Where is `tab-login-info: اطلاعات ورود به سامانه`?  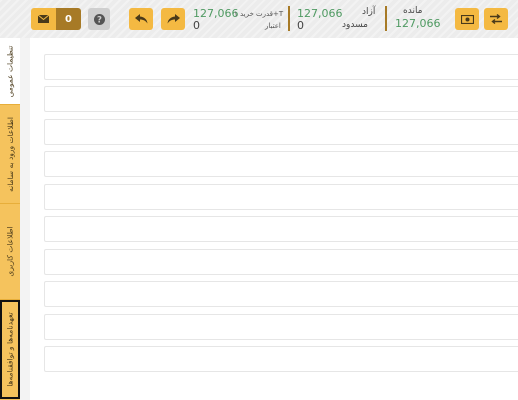 tab-login-info: اطلاعات ورود به سامانه is located at coordinates (10, 154).